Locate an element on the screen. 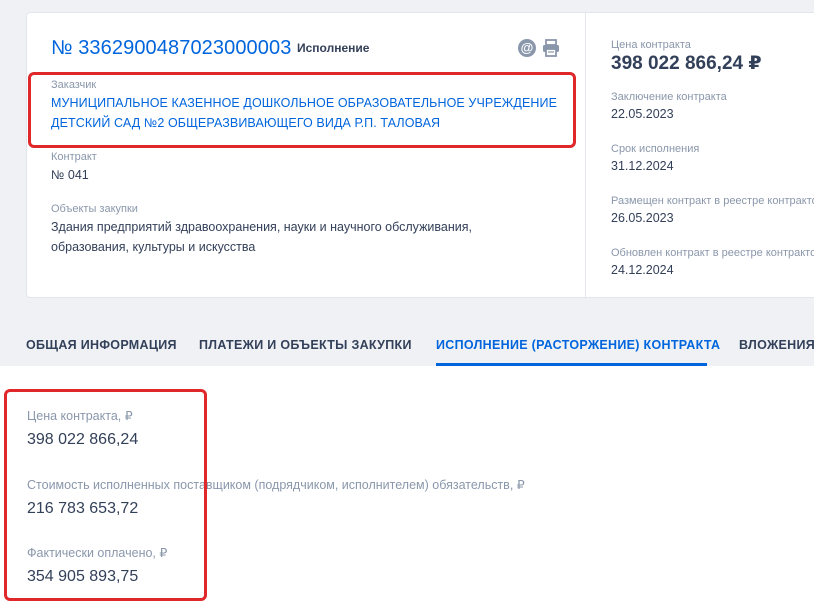 The image size is (814, 602). active-tab-indicator is located at coordinates (571, 364).